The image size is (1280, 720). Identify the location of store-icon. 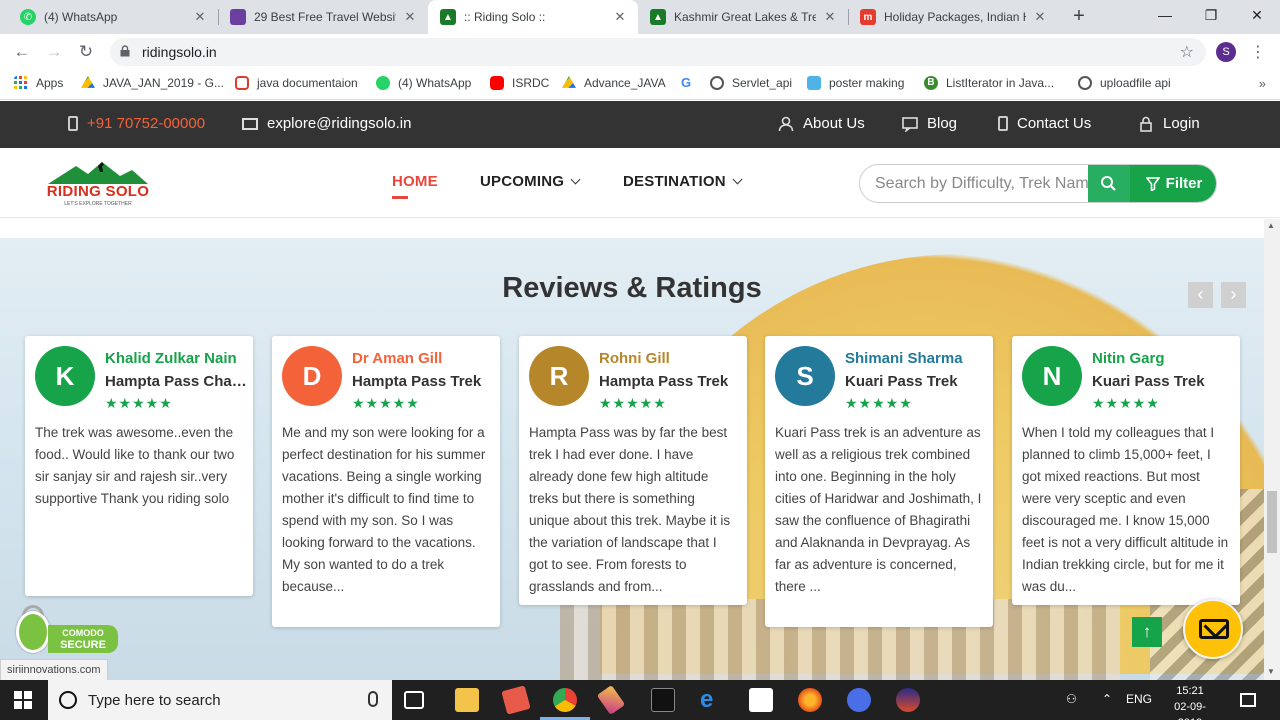
(761, 700).